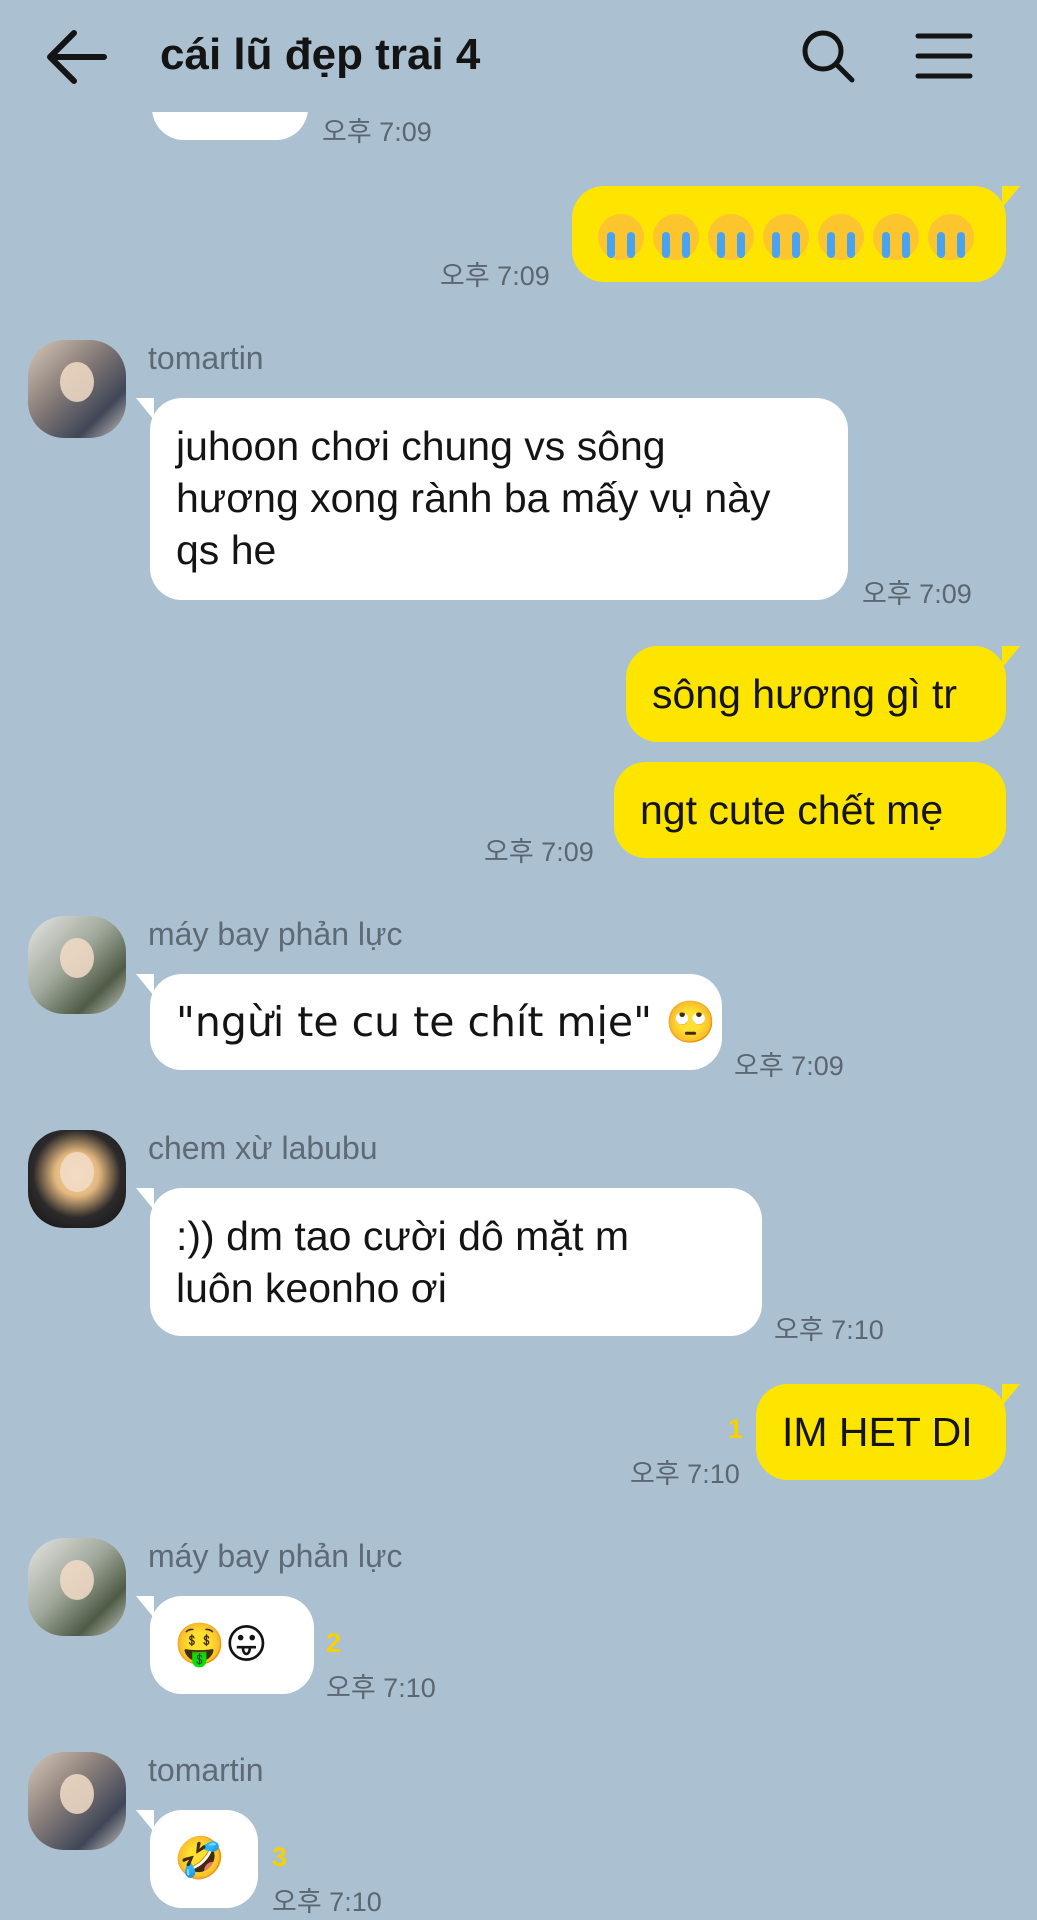 Image resolution: width=1037 pixels, height=1920 pixels. What do you see at coordinates (263, 1148) in the screenshot?
I see `sender-name: chem xừ labubu` at bounding box center [263, 1148].